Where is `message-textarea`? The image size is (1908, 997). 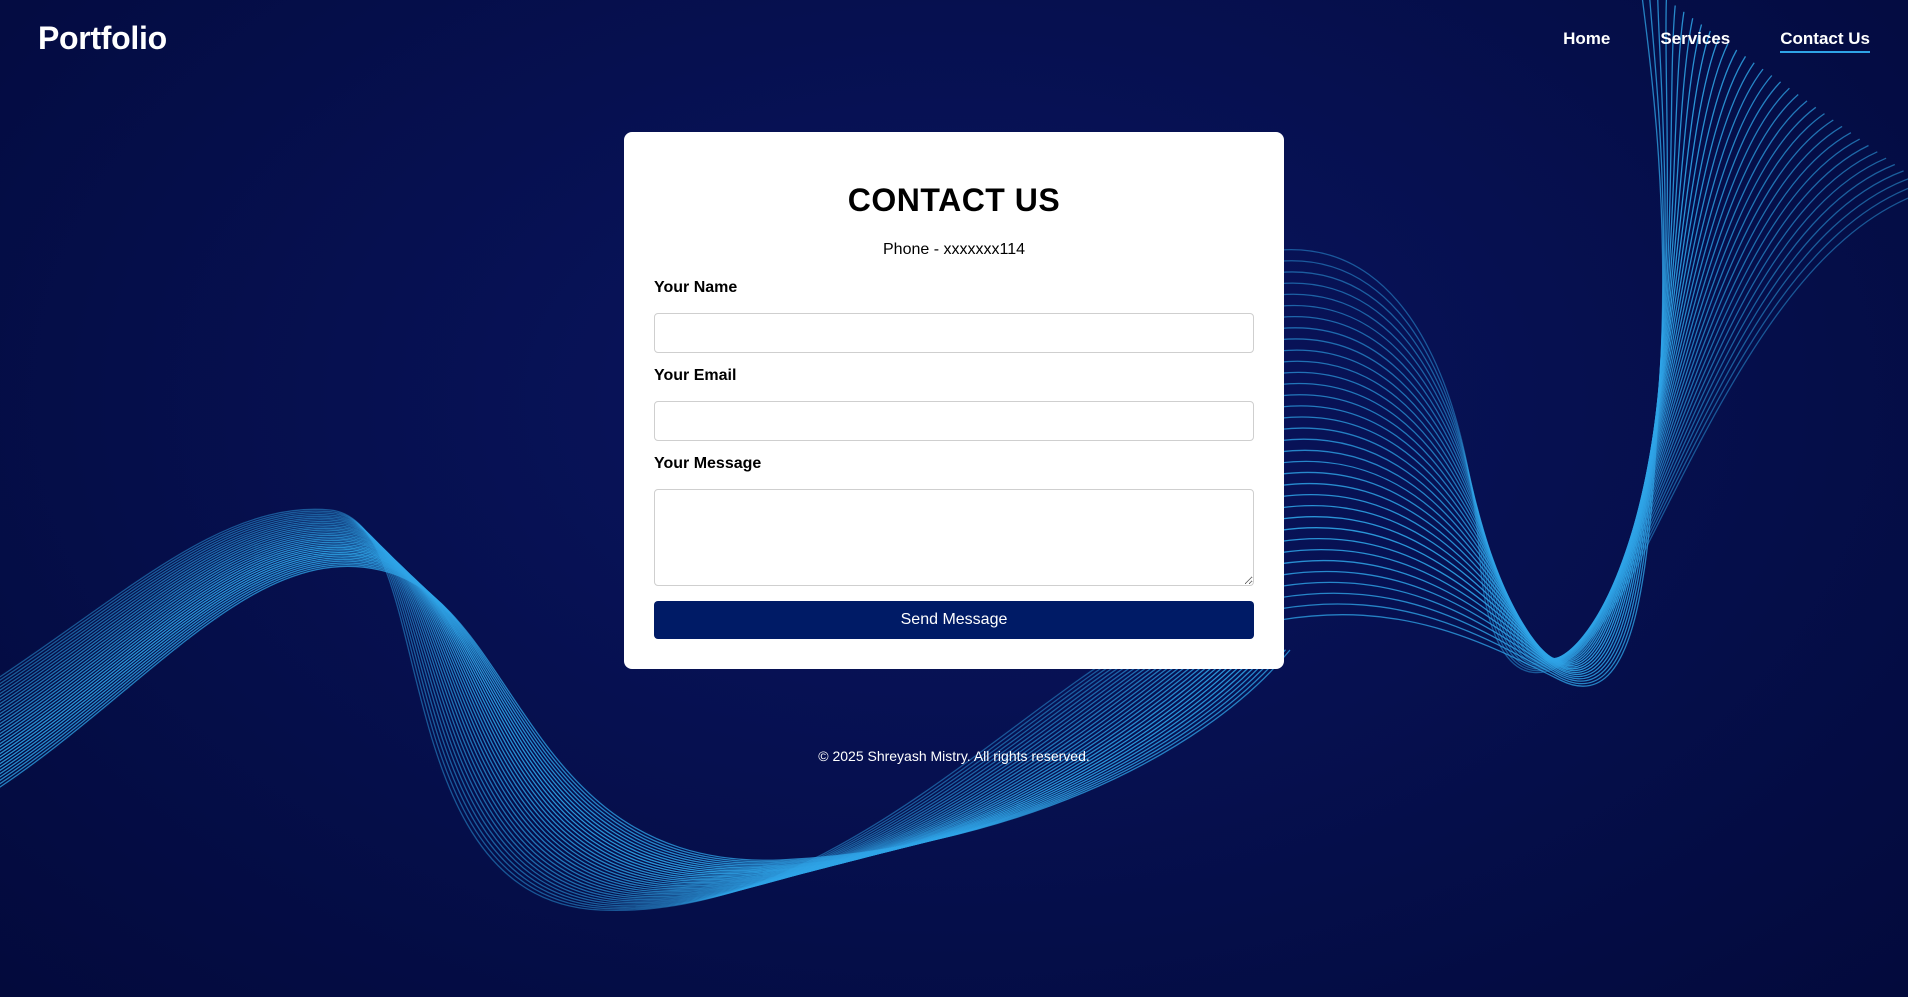
message-textarea is located at coordinates (954, 537).